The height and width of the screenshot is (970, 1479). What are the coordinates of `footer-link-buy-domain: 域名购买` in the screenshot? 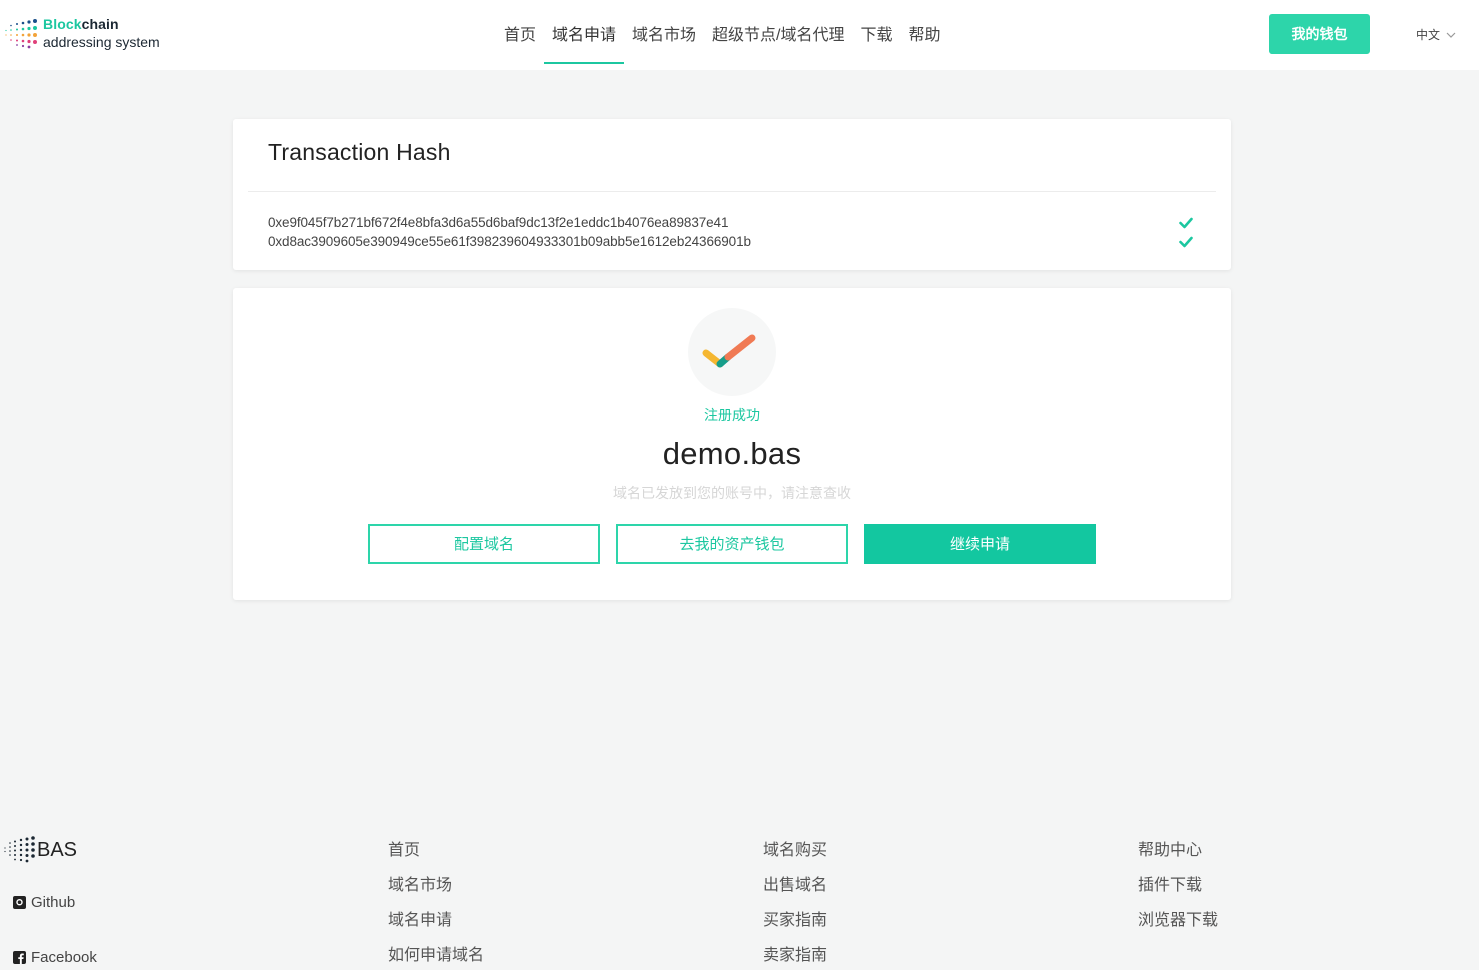 It's located at (795, 858).